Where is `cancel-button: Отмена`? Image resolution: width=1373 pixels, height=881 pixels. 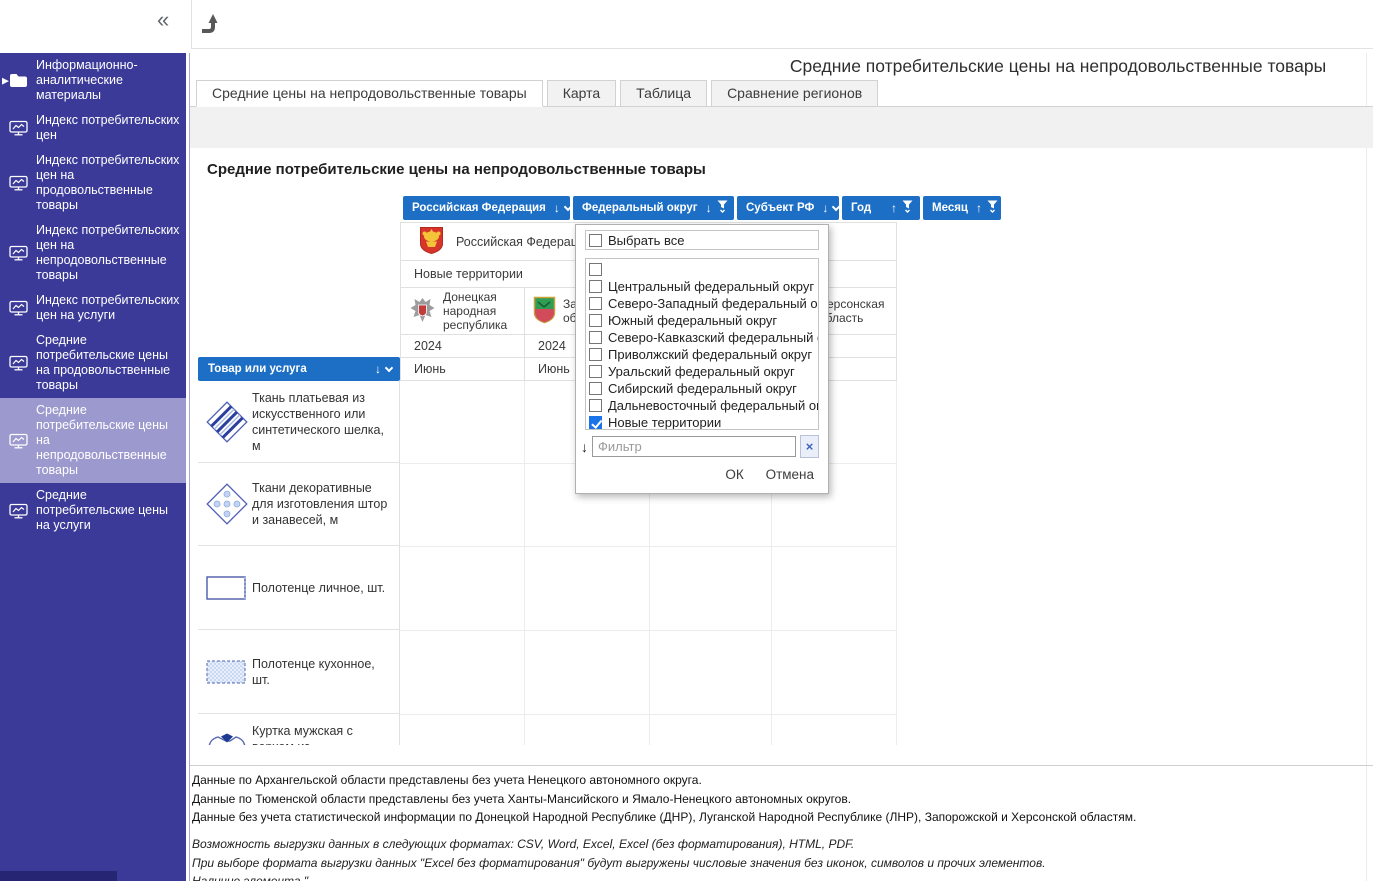
cancel-button: Отмена is located at coordinates (790, 474).